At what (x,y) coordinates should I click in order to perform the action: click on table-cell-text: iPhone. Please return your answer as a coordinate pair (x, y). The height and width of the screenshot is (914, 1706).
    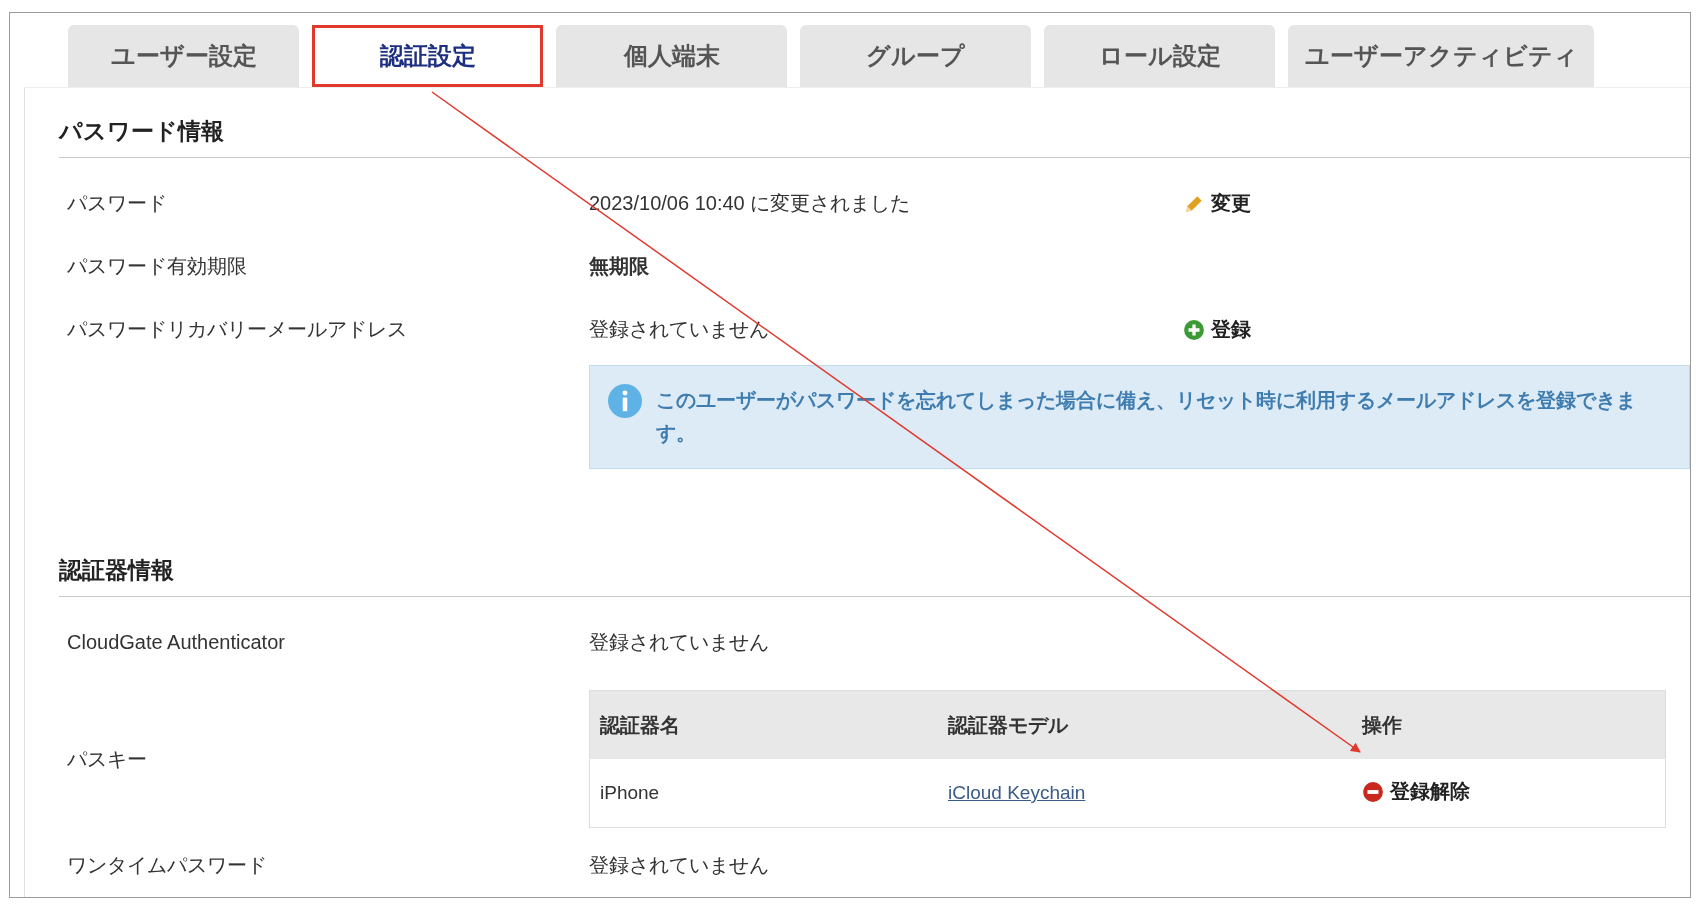
    Looking at the image, I should click on (630, 793).